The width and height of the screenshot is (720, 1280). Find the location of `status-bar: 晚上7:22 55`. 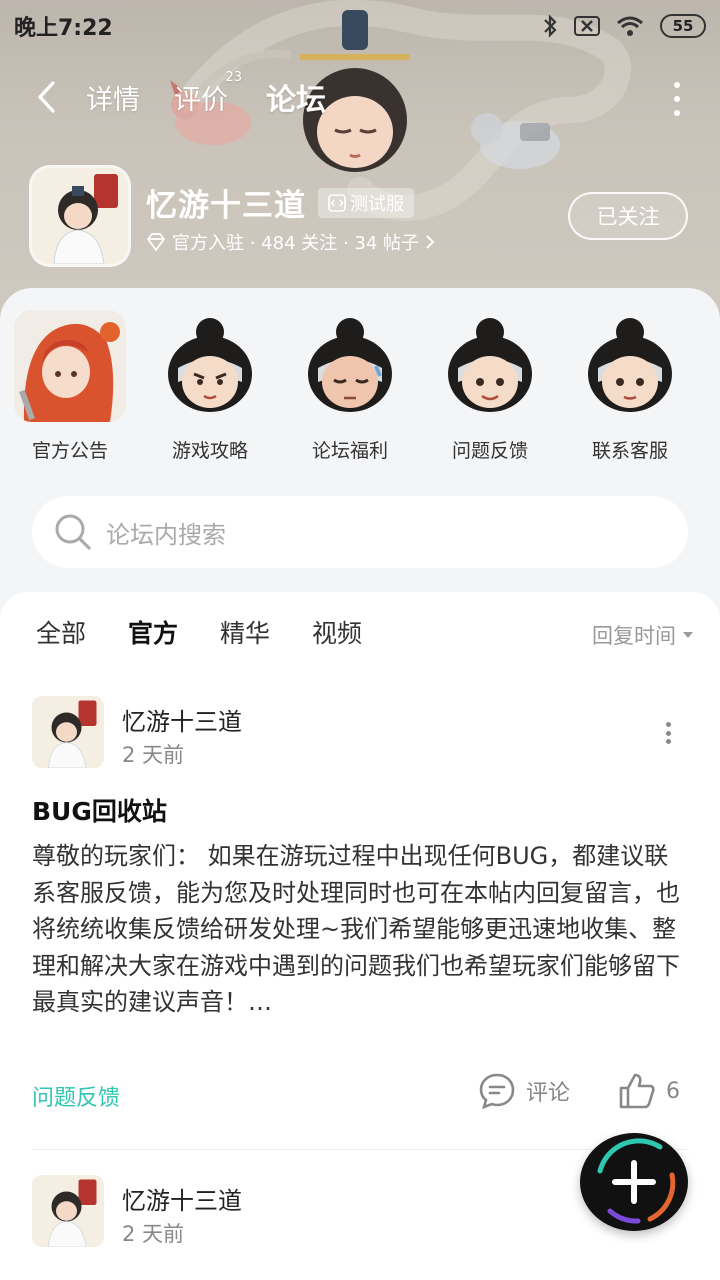

status-bar: 晚上7:22 55 is located at coordinates (360, 26).